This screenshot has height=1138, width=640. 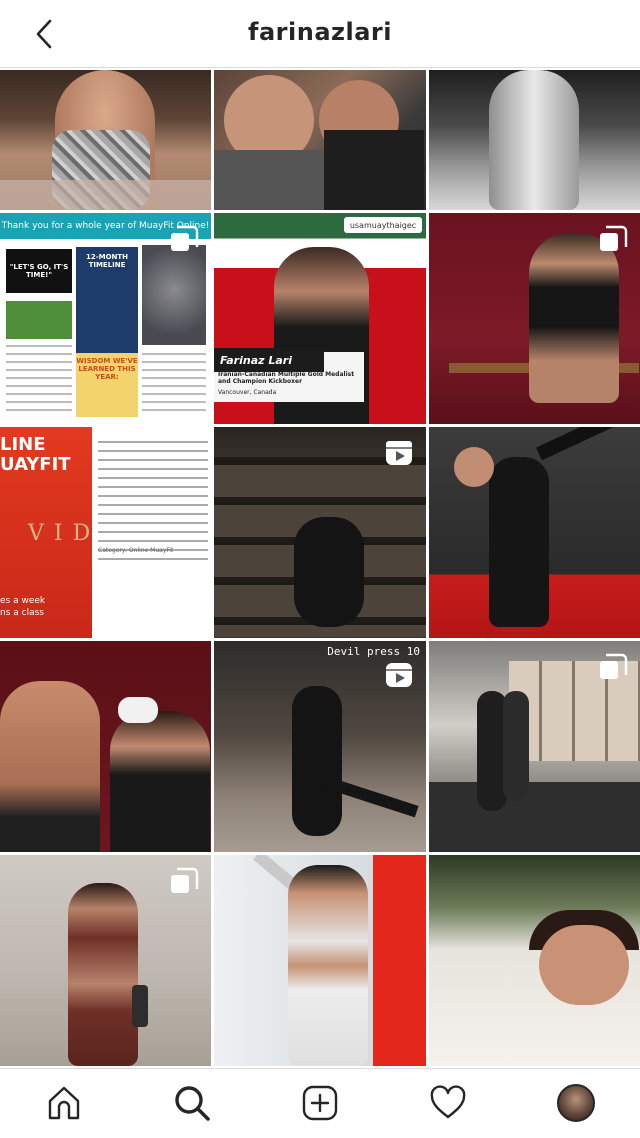 What do you see at coordinates (320, 746) in the screenshot?
I see `post-thumbnail: Devil press 10` at bounding box center [320, 746].